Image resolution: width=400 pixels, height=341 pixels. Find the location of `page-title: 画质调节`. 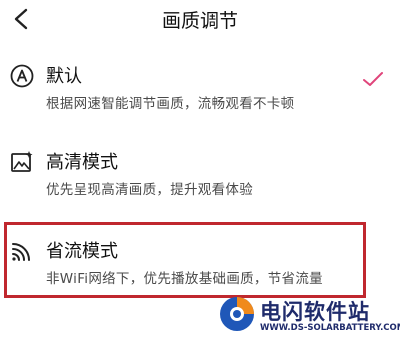

page-title: 画质调节 is located at coordinates (199, 21).